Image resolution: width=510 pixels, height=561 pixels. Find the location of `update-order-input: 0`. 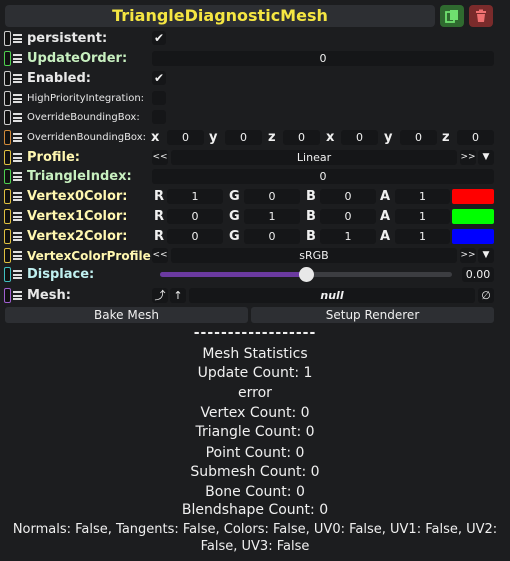

update-order-input: 0 is located at coordinates (323, 58).